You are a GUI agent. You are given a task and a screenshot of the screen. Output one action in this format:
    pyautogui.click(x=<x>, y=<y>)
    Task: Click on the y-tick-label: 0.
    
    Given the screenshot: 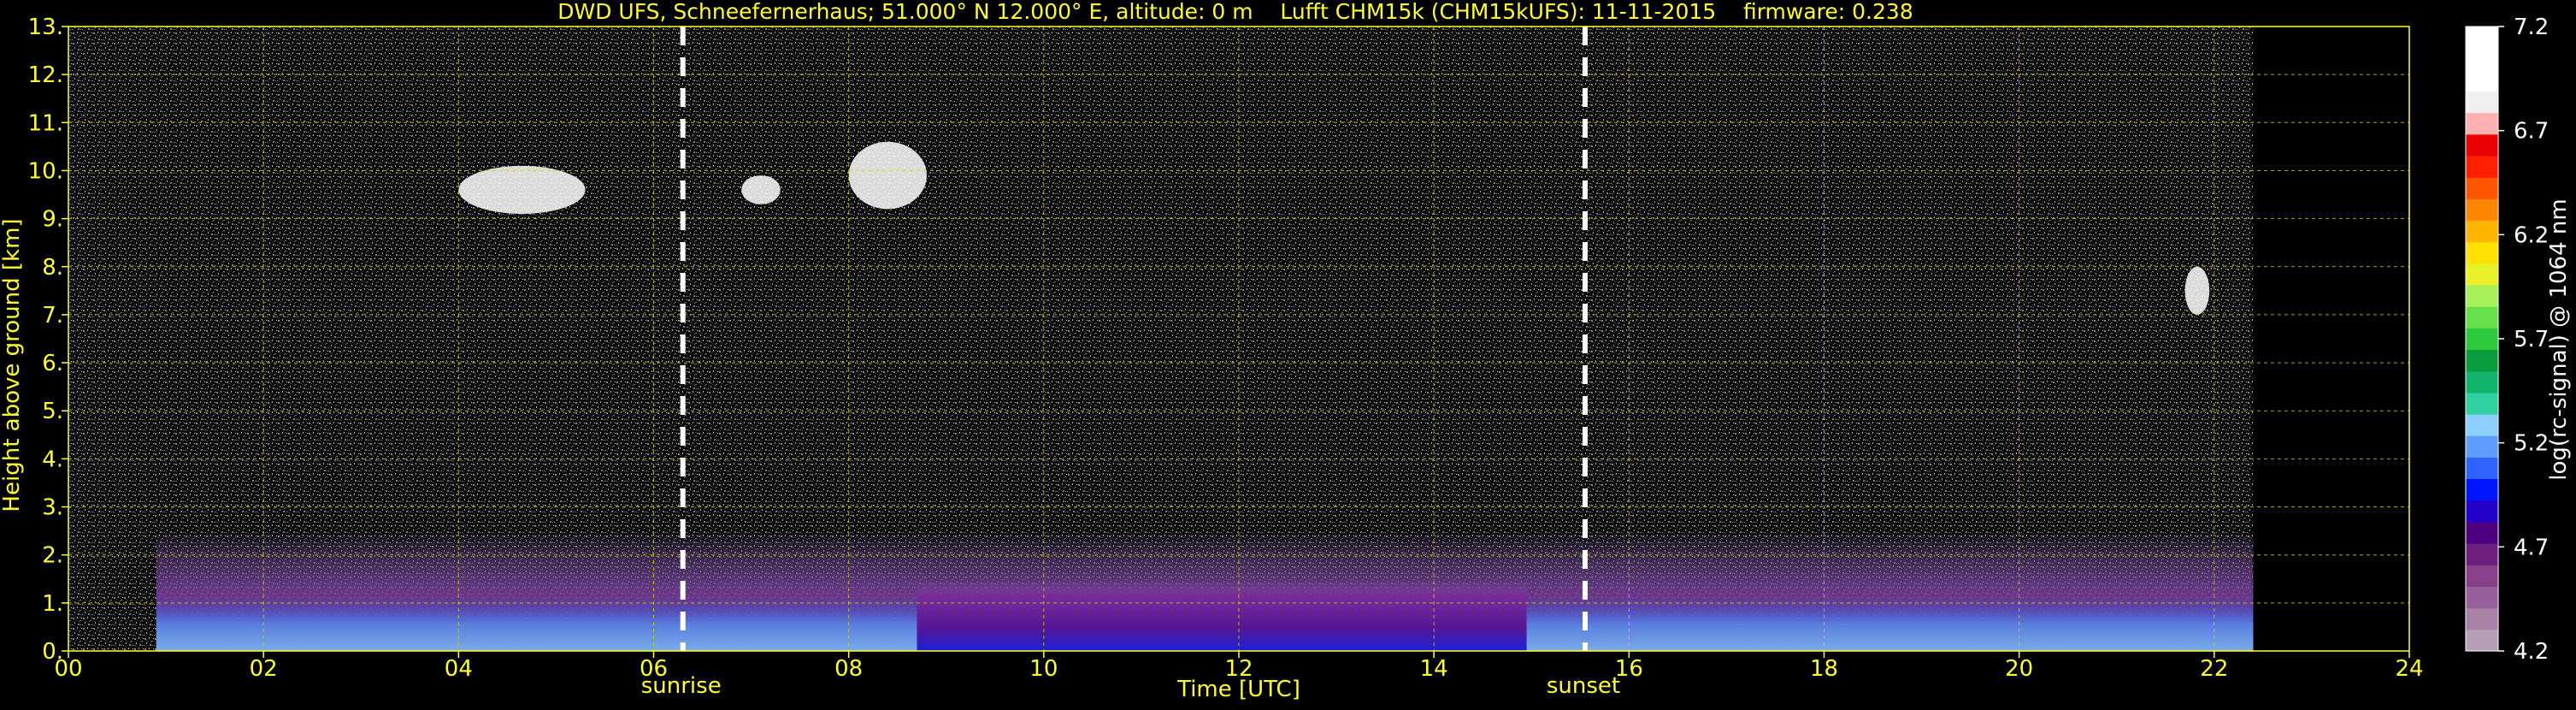 What is the action you would take?
    pyautogui.click(x=52, y=652)
    